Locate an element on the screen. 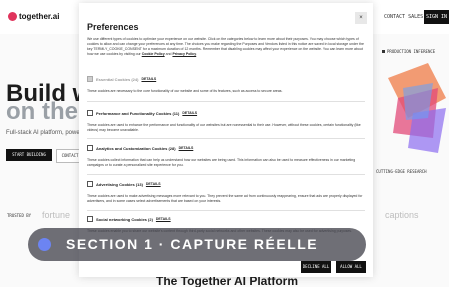 The height and width of the screenshot is (287, 449). social-details-link: DETAILS is located at coordinates (163, 219).